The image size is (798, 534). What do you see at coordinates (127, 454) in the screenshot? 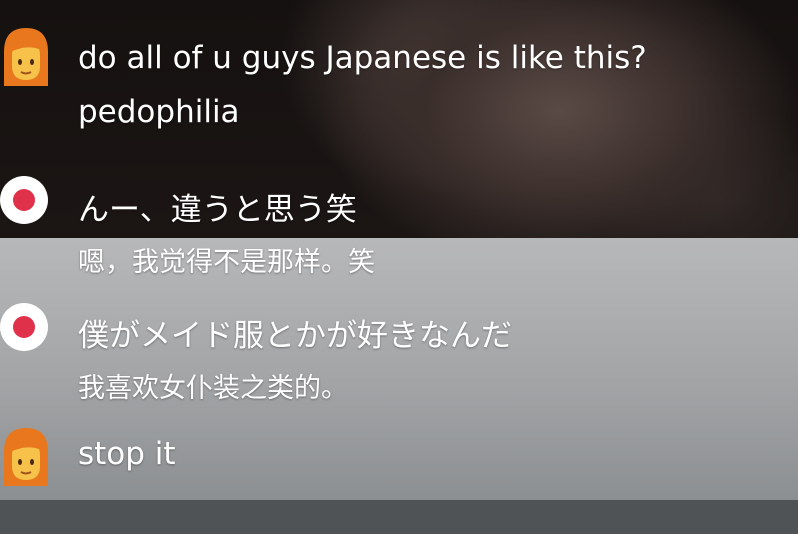
I see `comment-text: stop it` at bounding box center [127, 454].